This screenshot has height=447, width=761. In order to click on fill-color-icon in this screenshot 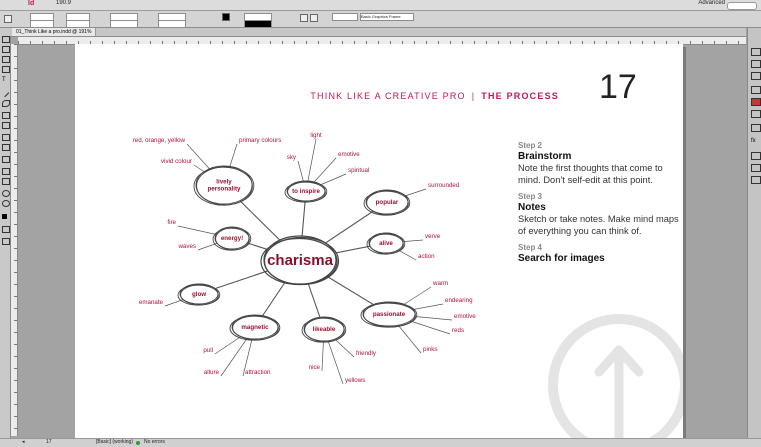, I will do `click(4, 216)`.